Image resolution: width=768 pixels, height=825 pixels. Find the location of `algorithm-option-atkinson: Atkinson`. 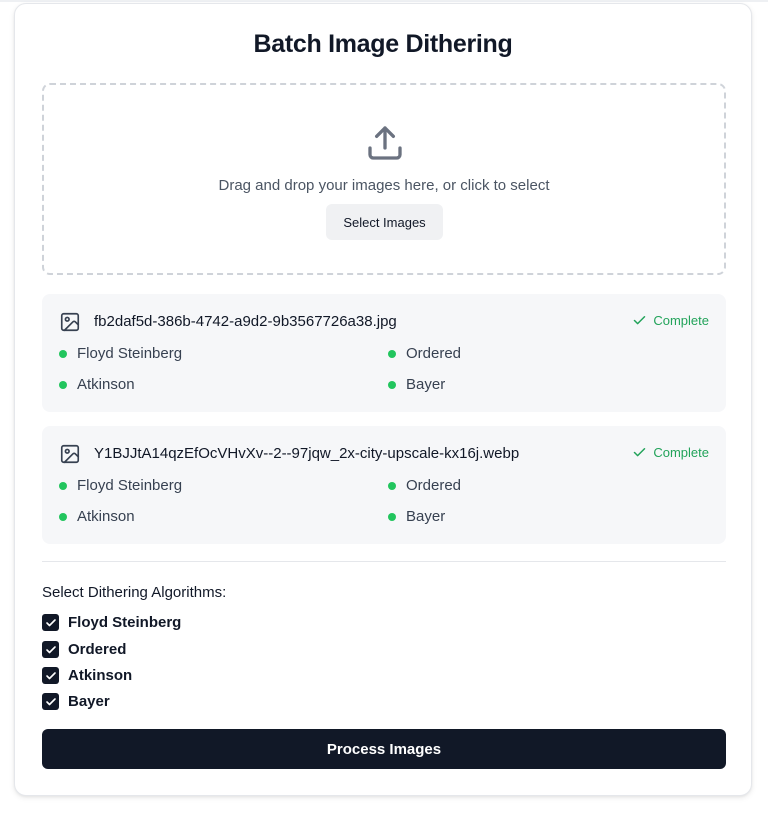

algorithm-option-atkinson: Atkinson is located at coordinates (87, 675).